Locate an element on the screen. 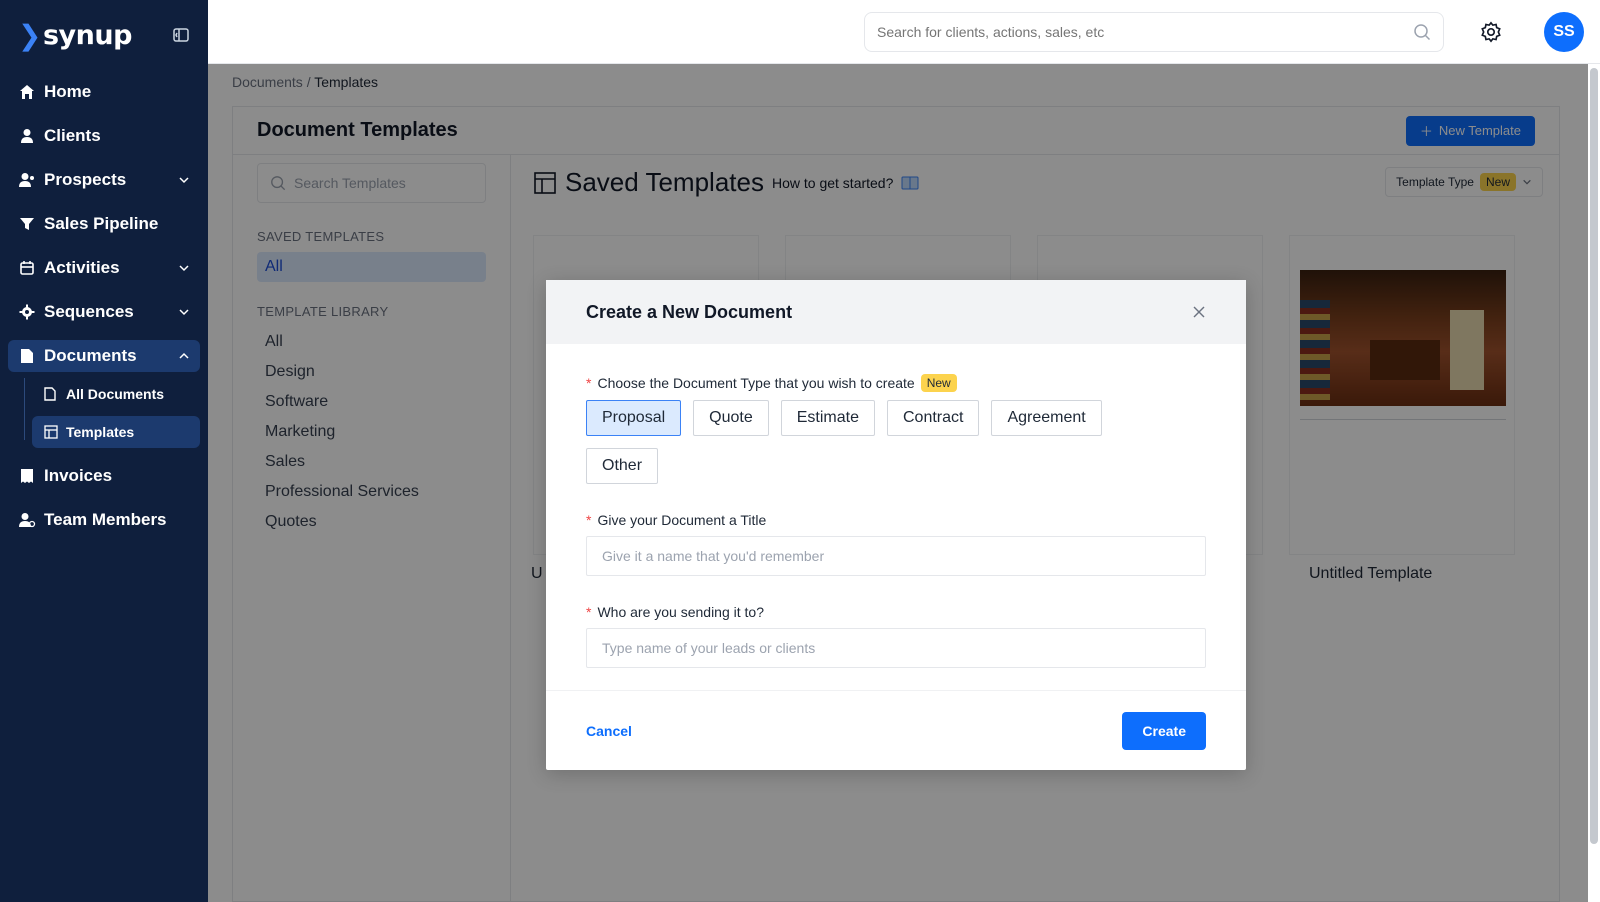  scrollbar-thumb is located at coordinates (1594, 456).